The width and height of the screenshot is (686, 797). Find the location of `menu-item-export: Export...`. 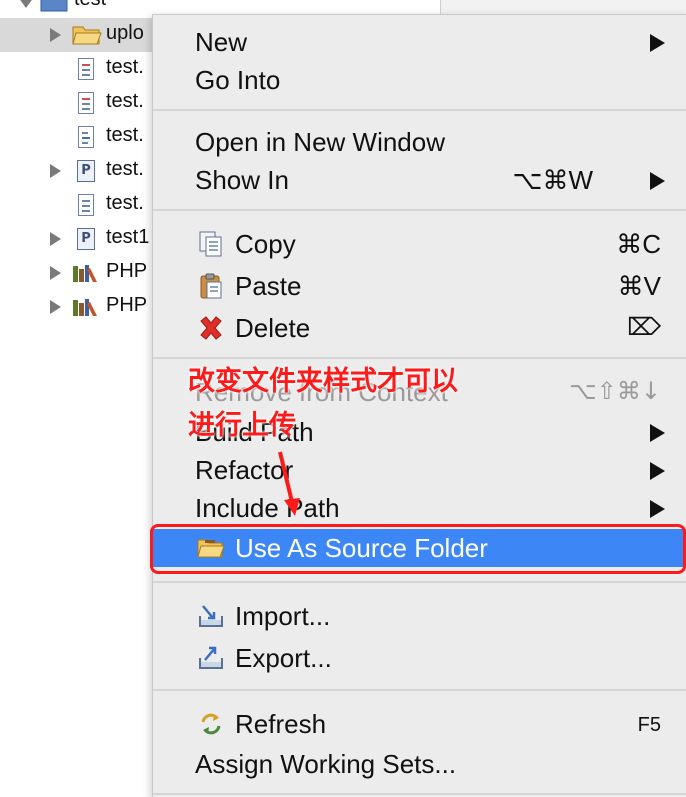

menu-item-export: Export... is located at coordinates (419, 658).